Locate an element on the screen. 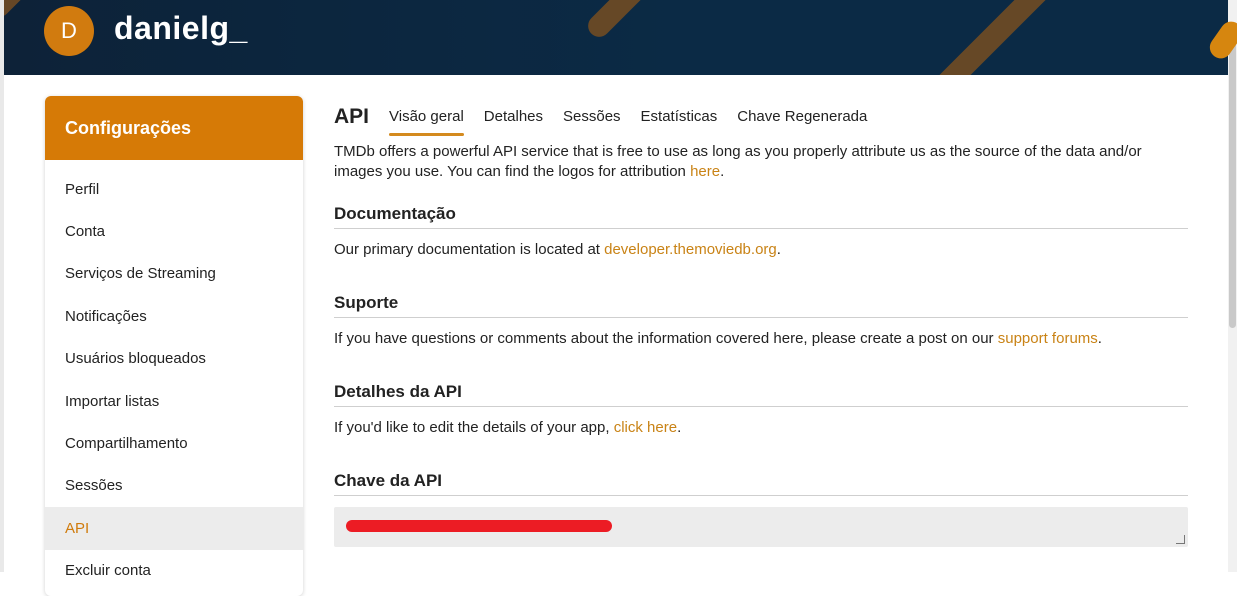 This screenshot has width=1237, height=596. edit-app-link: click here is located at coordinates (645, 427).